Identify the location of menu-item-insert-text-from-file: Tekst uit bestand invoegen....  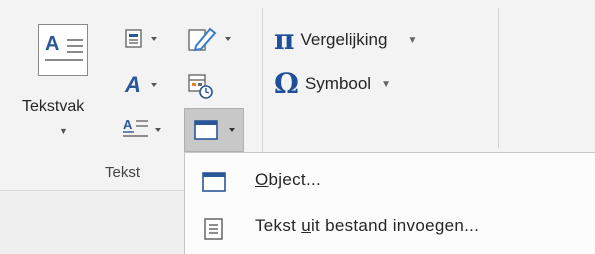
(390, 228).